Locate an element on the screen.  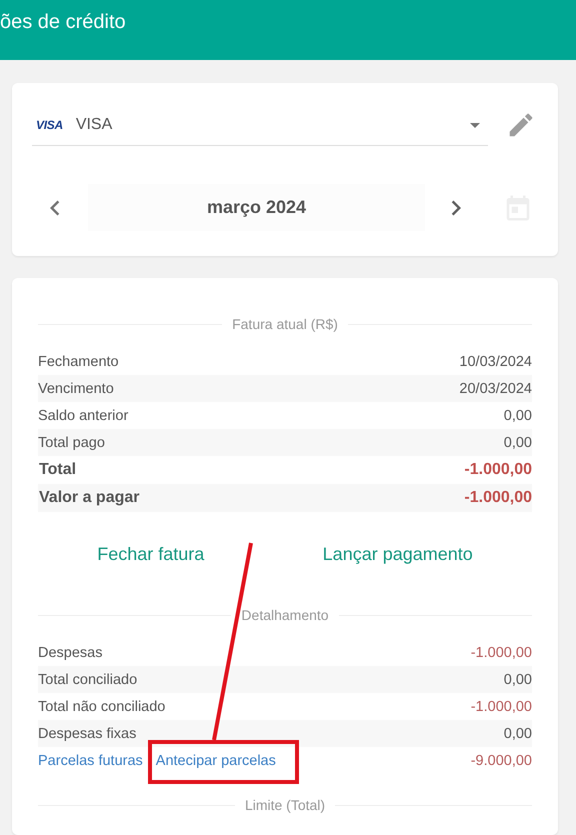
card-select: VISA VISA is located at coordinates (260, 125).